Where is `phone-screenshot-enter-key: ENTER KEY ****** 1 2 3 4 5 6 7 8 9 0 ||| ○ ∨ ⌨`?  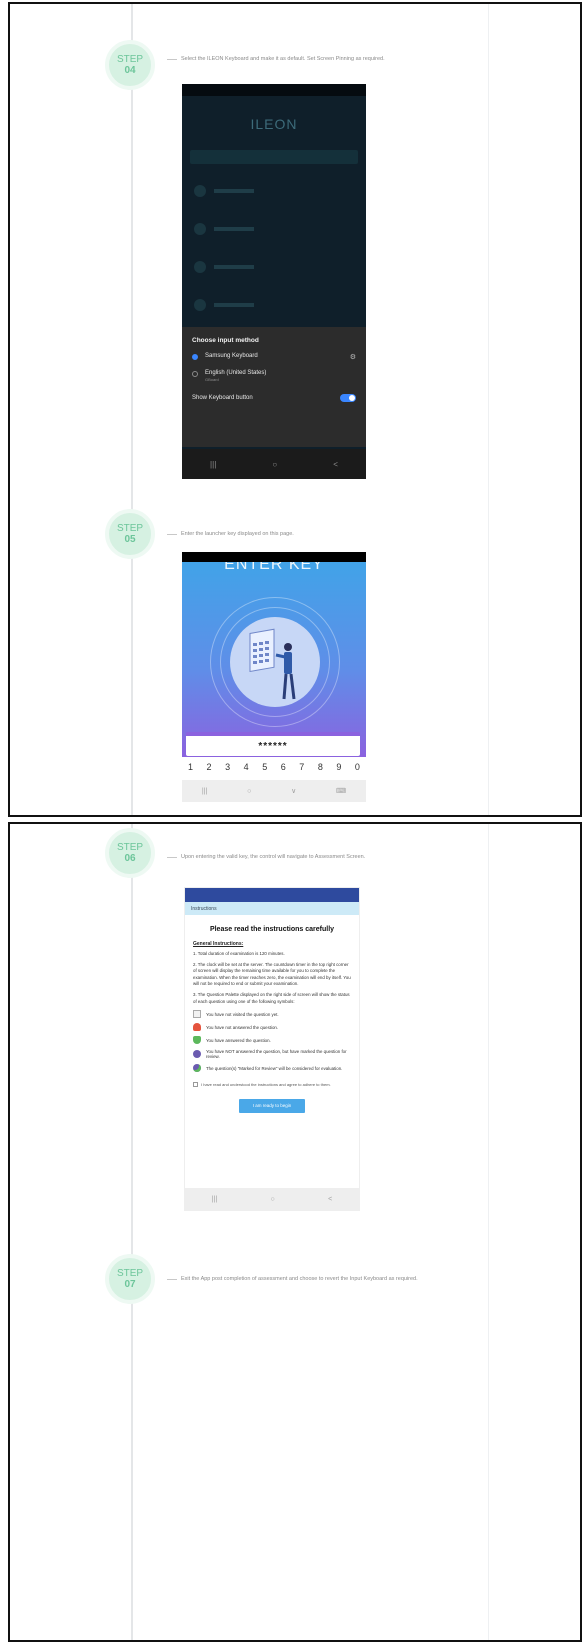 phone-screenshot-enter-key: ENTER KEY ****** 1 2 3 4 5 6 7 8 9 0 ||| ○ ∨ ⌨ is located at coordinates (274, 677).